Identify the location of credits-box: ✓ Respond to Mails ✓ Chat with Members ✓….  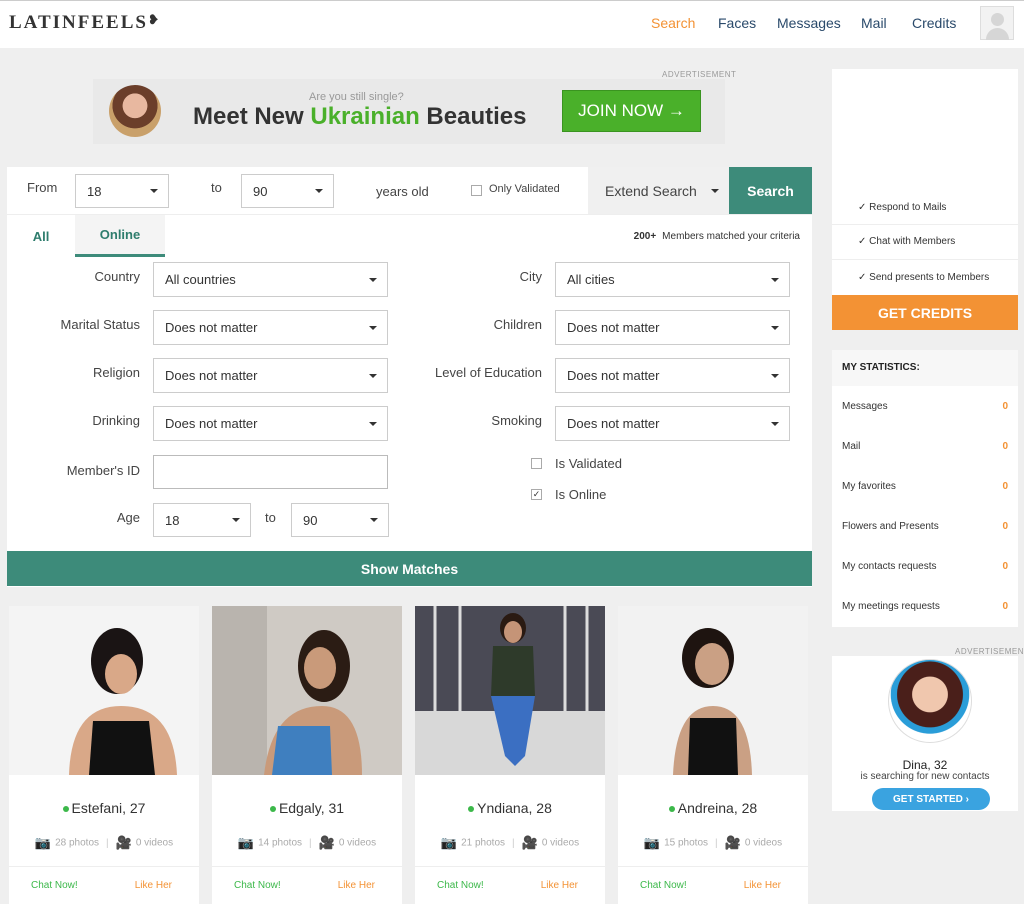
(925, 199).